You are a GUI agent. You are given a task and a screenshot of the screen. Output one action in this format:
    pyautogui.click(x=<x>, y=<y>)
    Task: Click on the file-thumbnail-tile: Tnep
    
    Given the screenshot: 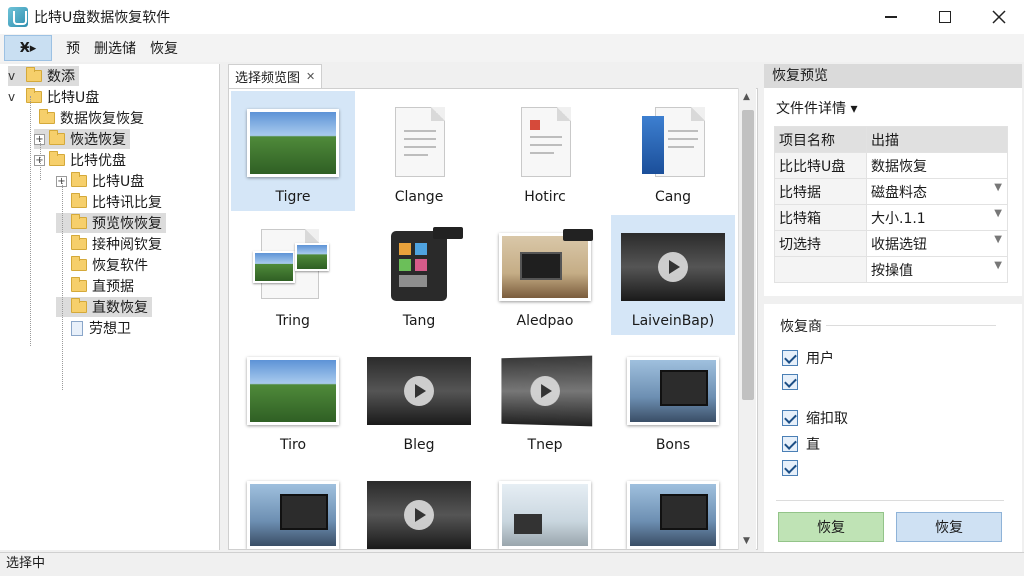 What is the action you would take?
    pyautogui.click(x=545, y=399)
    